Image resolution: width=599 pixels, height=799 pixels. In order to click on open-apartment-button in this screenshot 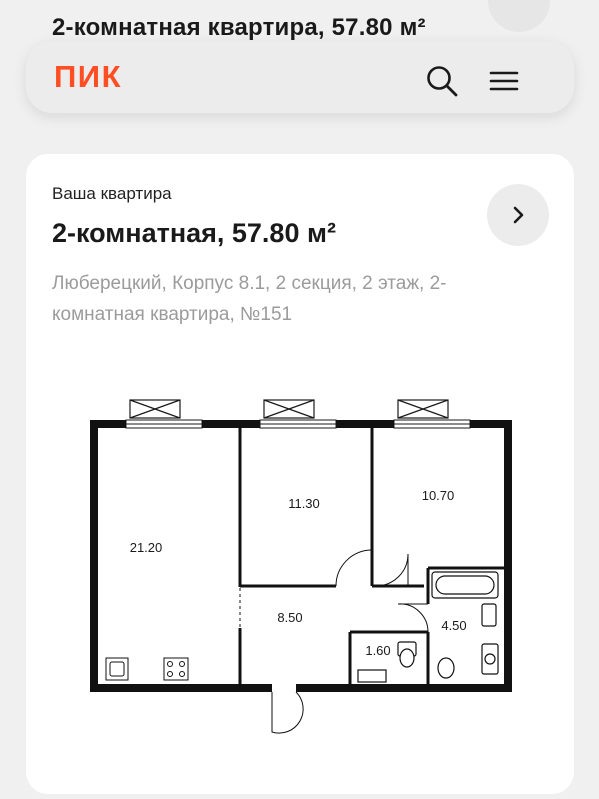, I will do `click(518, 215)`.